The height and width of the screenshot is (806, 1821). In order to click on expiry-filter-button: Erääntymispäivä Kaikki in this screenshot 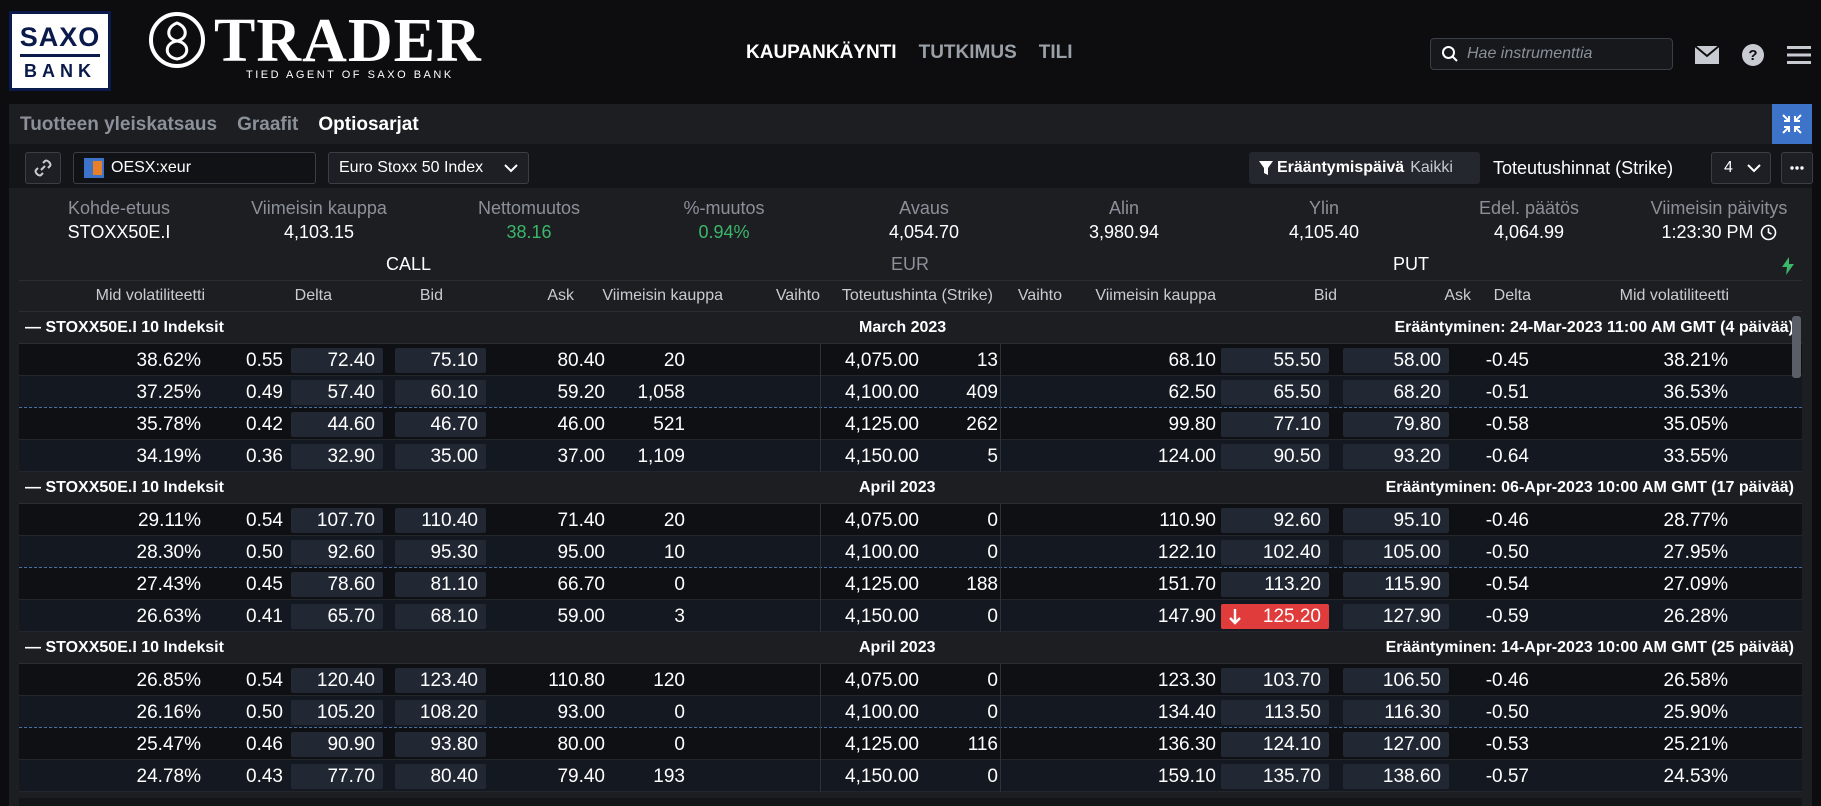, I will do `click(1364, 168)`.